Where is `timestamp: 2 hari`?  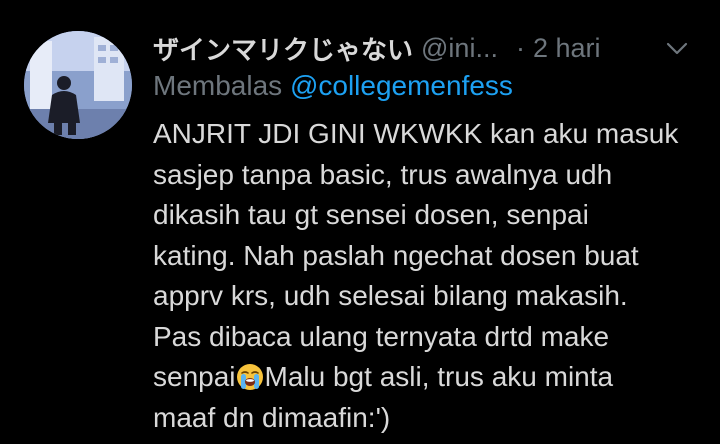 timestamp: 2 hari is located at coordinates (567, 48).